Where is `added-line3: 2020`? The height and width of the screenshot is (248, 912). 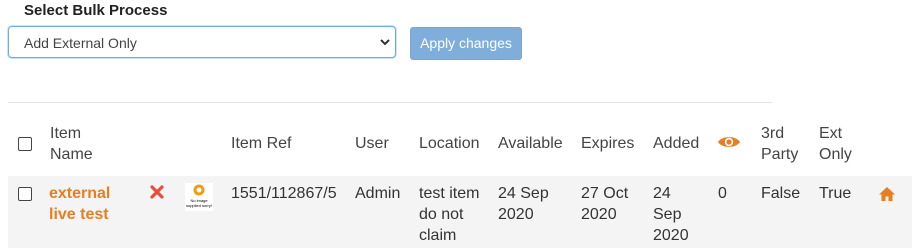
added-line3: 2020 is located at coordinates (671, 235).